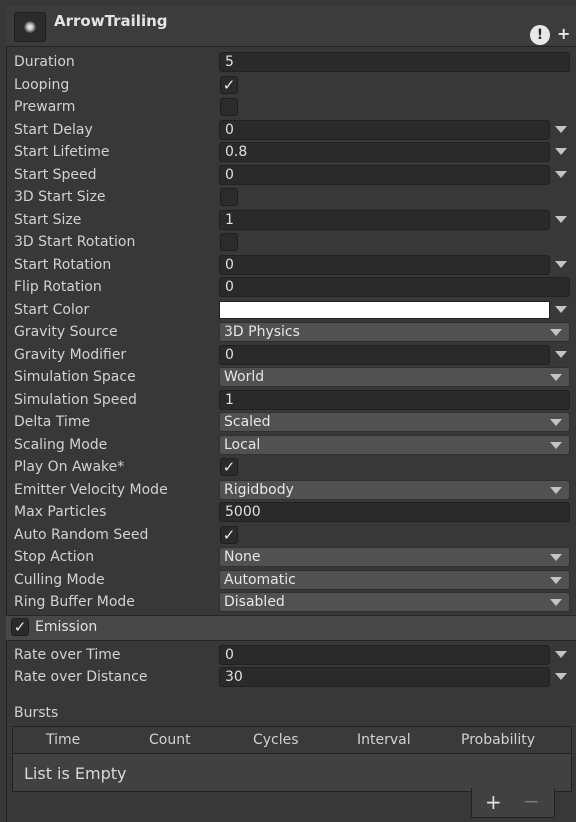 Image resolution: width=576 pixels, height=822 pixels. I want to click on row-rate-over-time: Rate over Time 0, so click(292, 656).